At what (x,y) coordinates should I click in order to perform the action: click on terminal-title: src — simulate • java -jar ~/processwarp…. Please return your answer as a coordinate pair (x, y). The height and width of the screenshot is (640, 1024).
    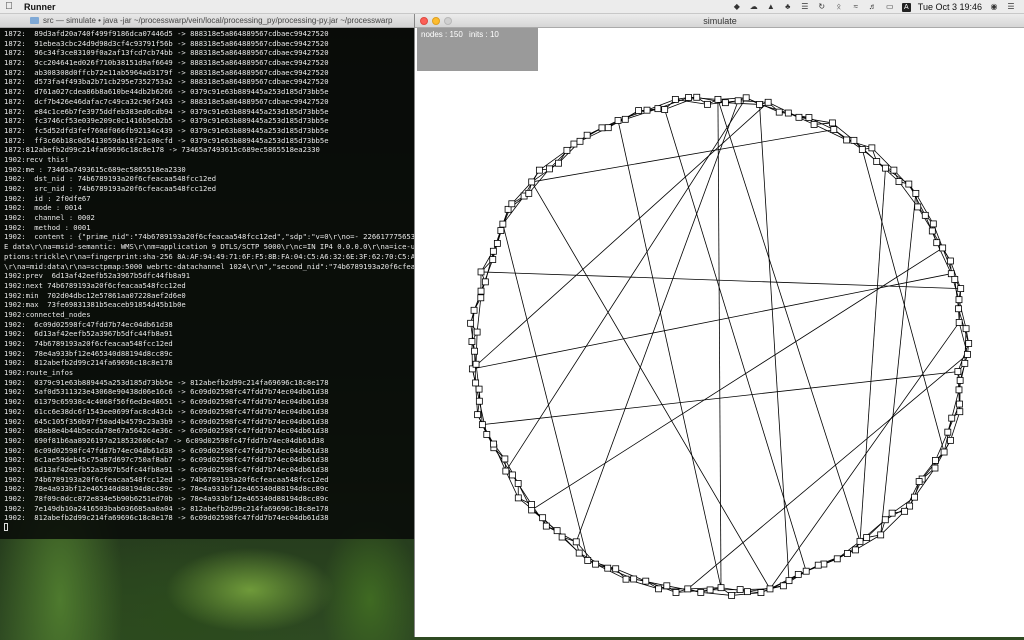
    Looking at the image, I should click on (218, 20).